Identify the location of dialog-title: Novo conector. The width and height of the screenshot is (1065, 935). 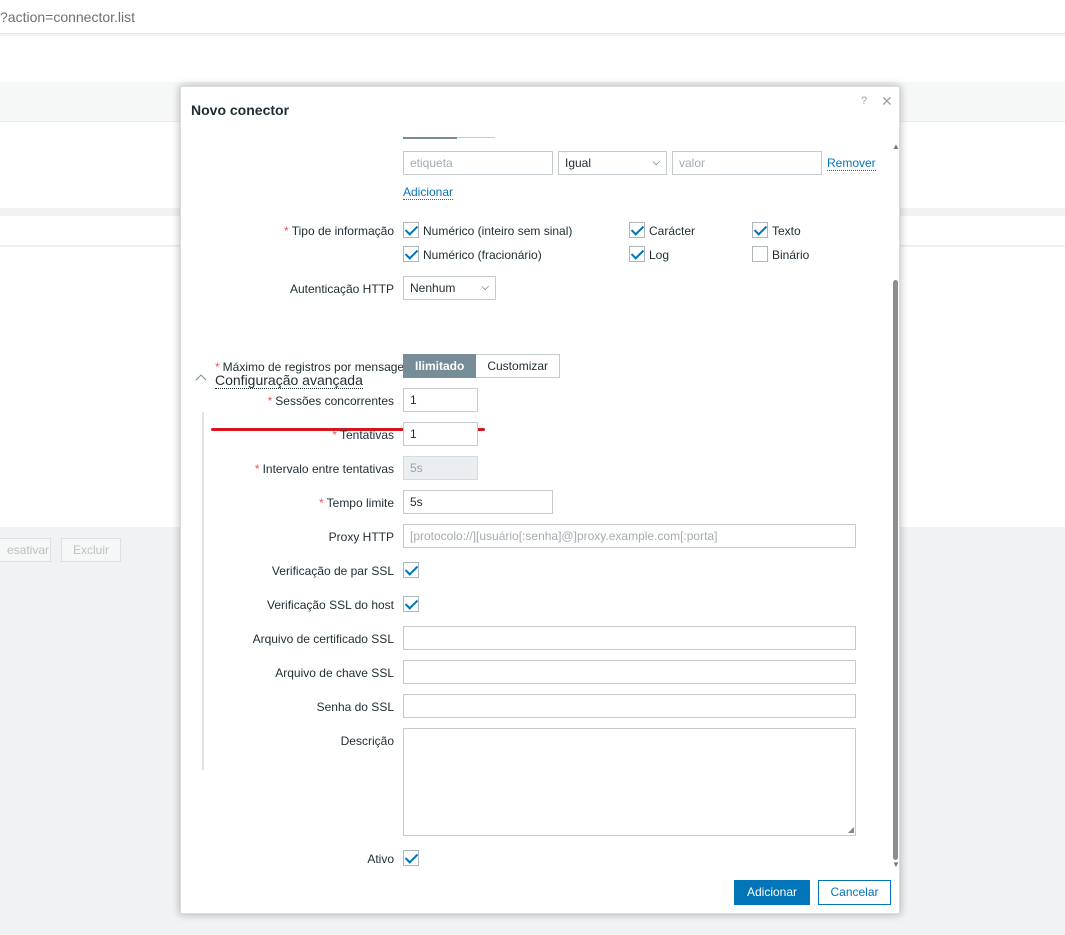
(240, 110).